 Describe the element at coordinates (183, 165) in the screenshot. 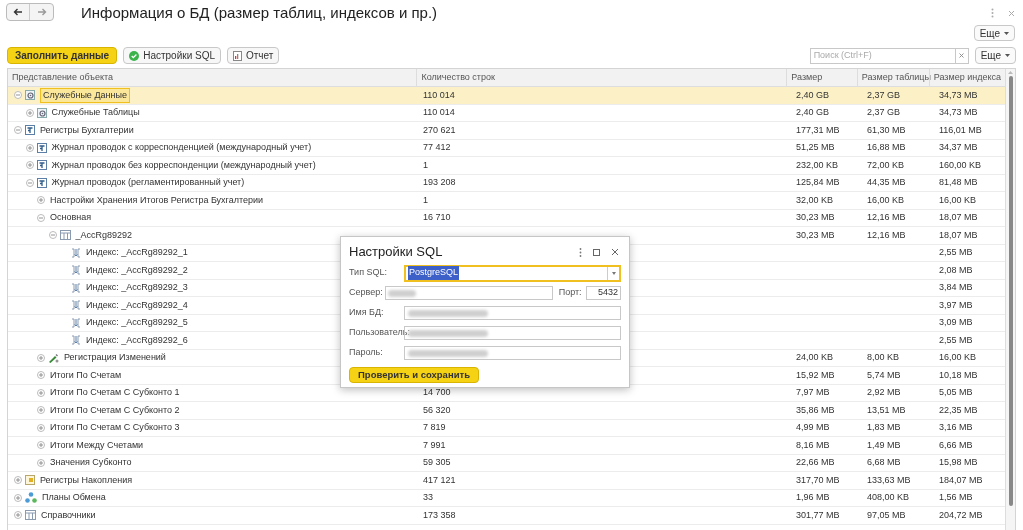

I see `tree-item-label: Журнал проводок без корреспонденции (международный учет)` at that location.